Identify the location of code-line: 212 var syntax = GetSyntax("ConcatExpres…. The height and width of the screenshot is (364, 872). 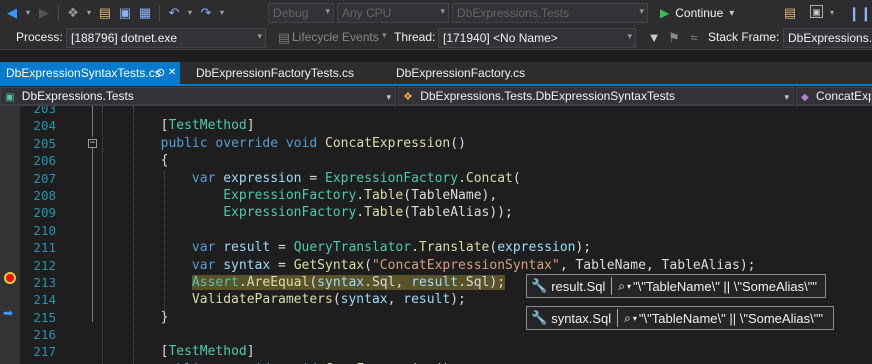
(436, 265).